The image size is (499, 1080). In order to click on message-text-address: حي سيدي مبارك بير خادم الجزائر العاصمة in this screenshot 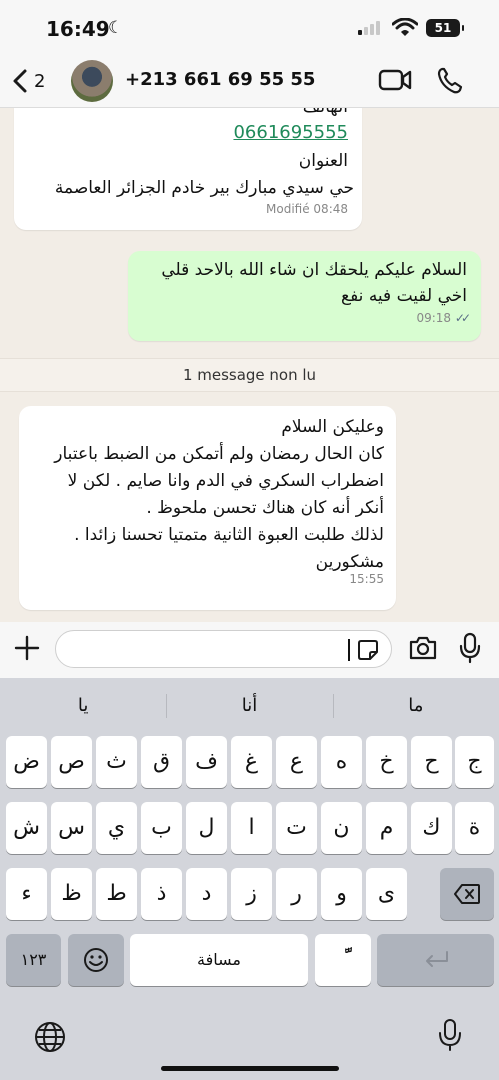, I will do `click(204, 188)`.